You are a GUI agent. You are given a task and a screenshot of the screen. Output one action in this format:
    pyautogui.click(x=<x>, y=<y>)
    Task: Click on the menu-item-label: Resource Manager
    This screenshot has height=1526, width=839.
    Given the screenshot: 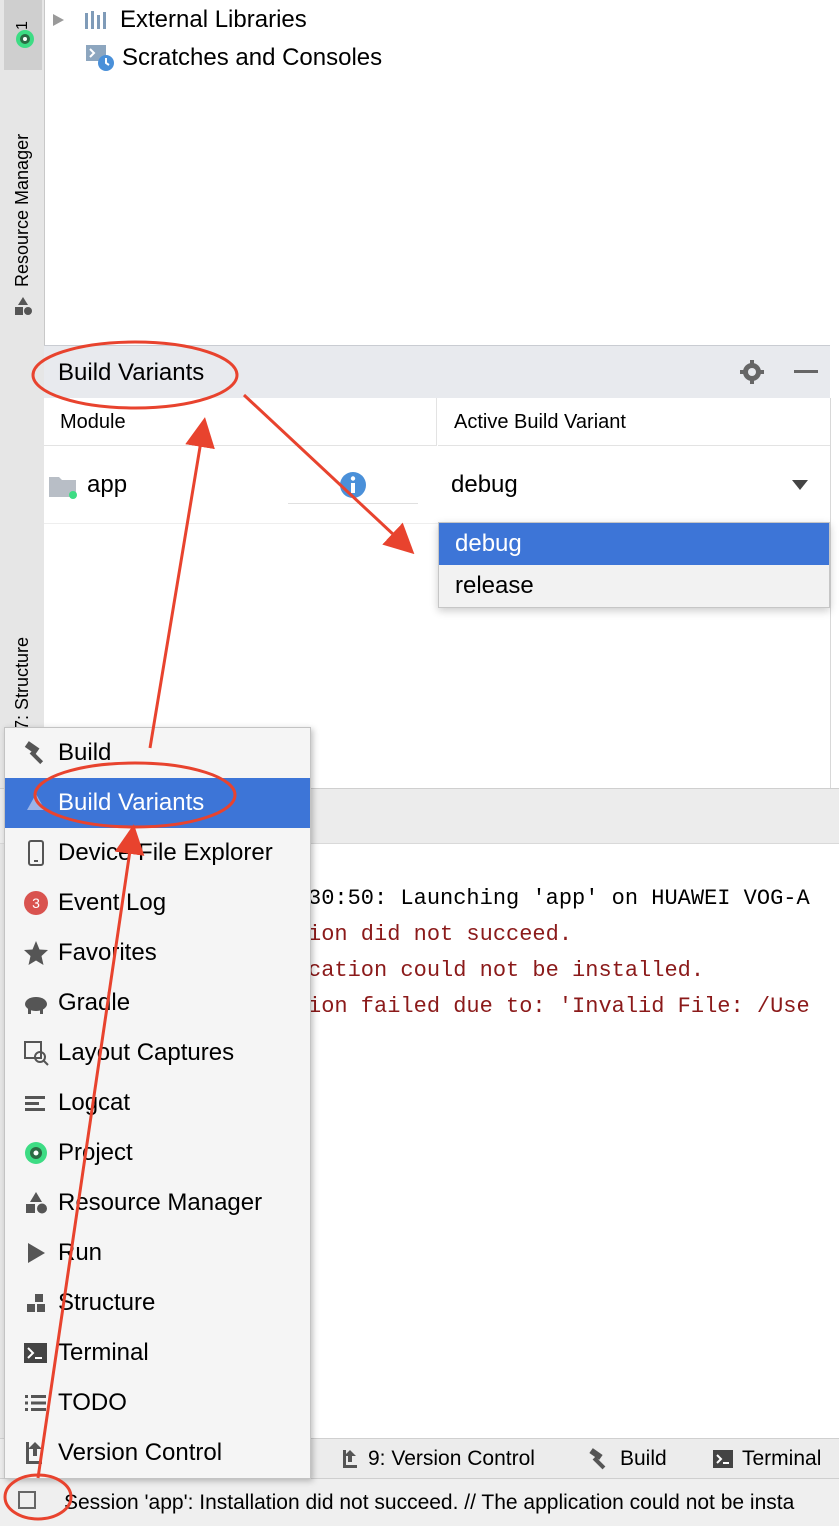 What is the action you would take?
    pyautogui.click(x=160, y=1202)
    